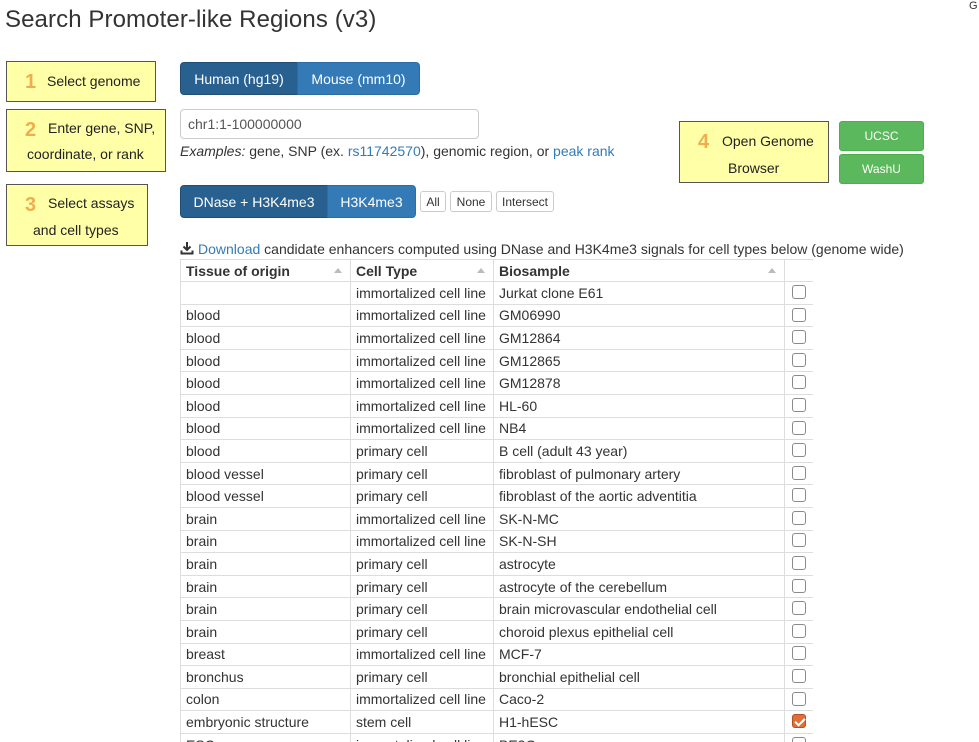 The width and height of the screenshot is (979, 742). What do you see at coordinates (329, 124) in the screenshot?
I see `search-input` at bounding box center [329, 124].